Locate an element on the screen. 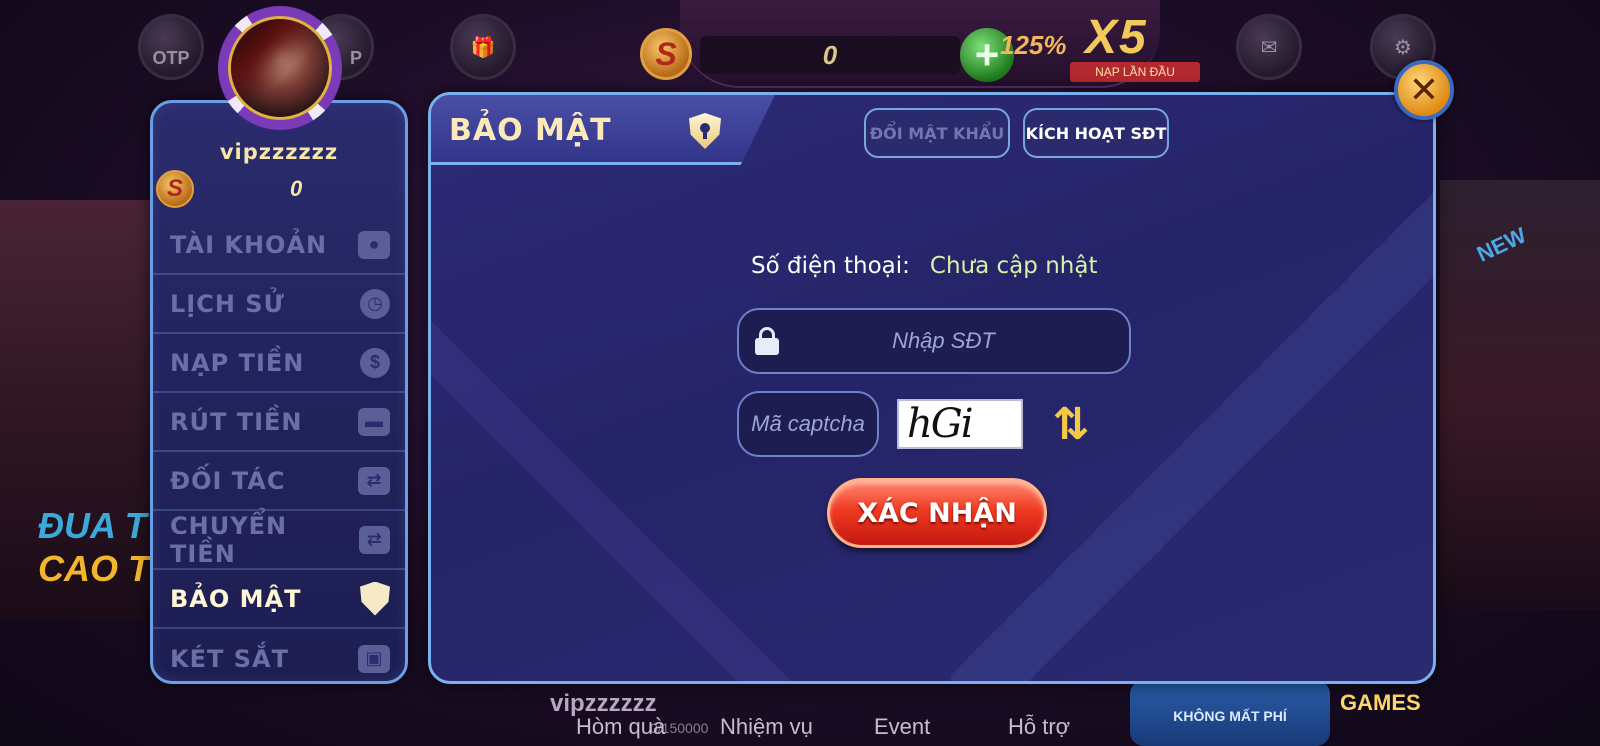  avatar-image is located at coordinates (280, 68).